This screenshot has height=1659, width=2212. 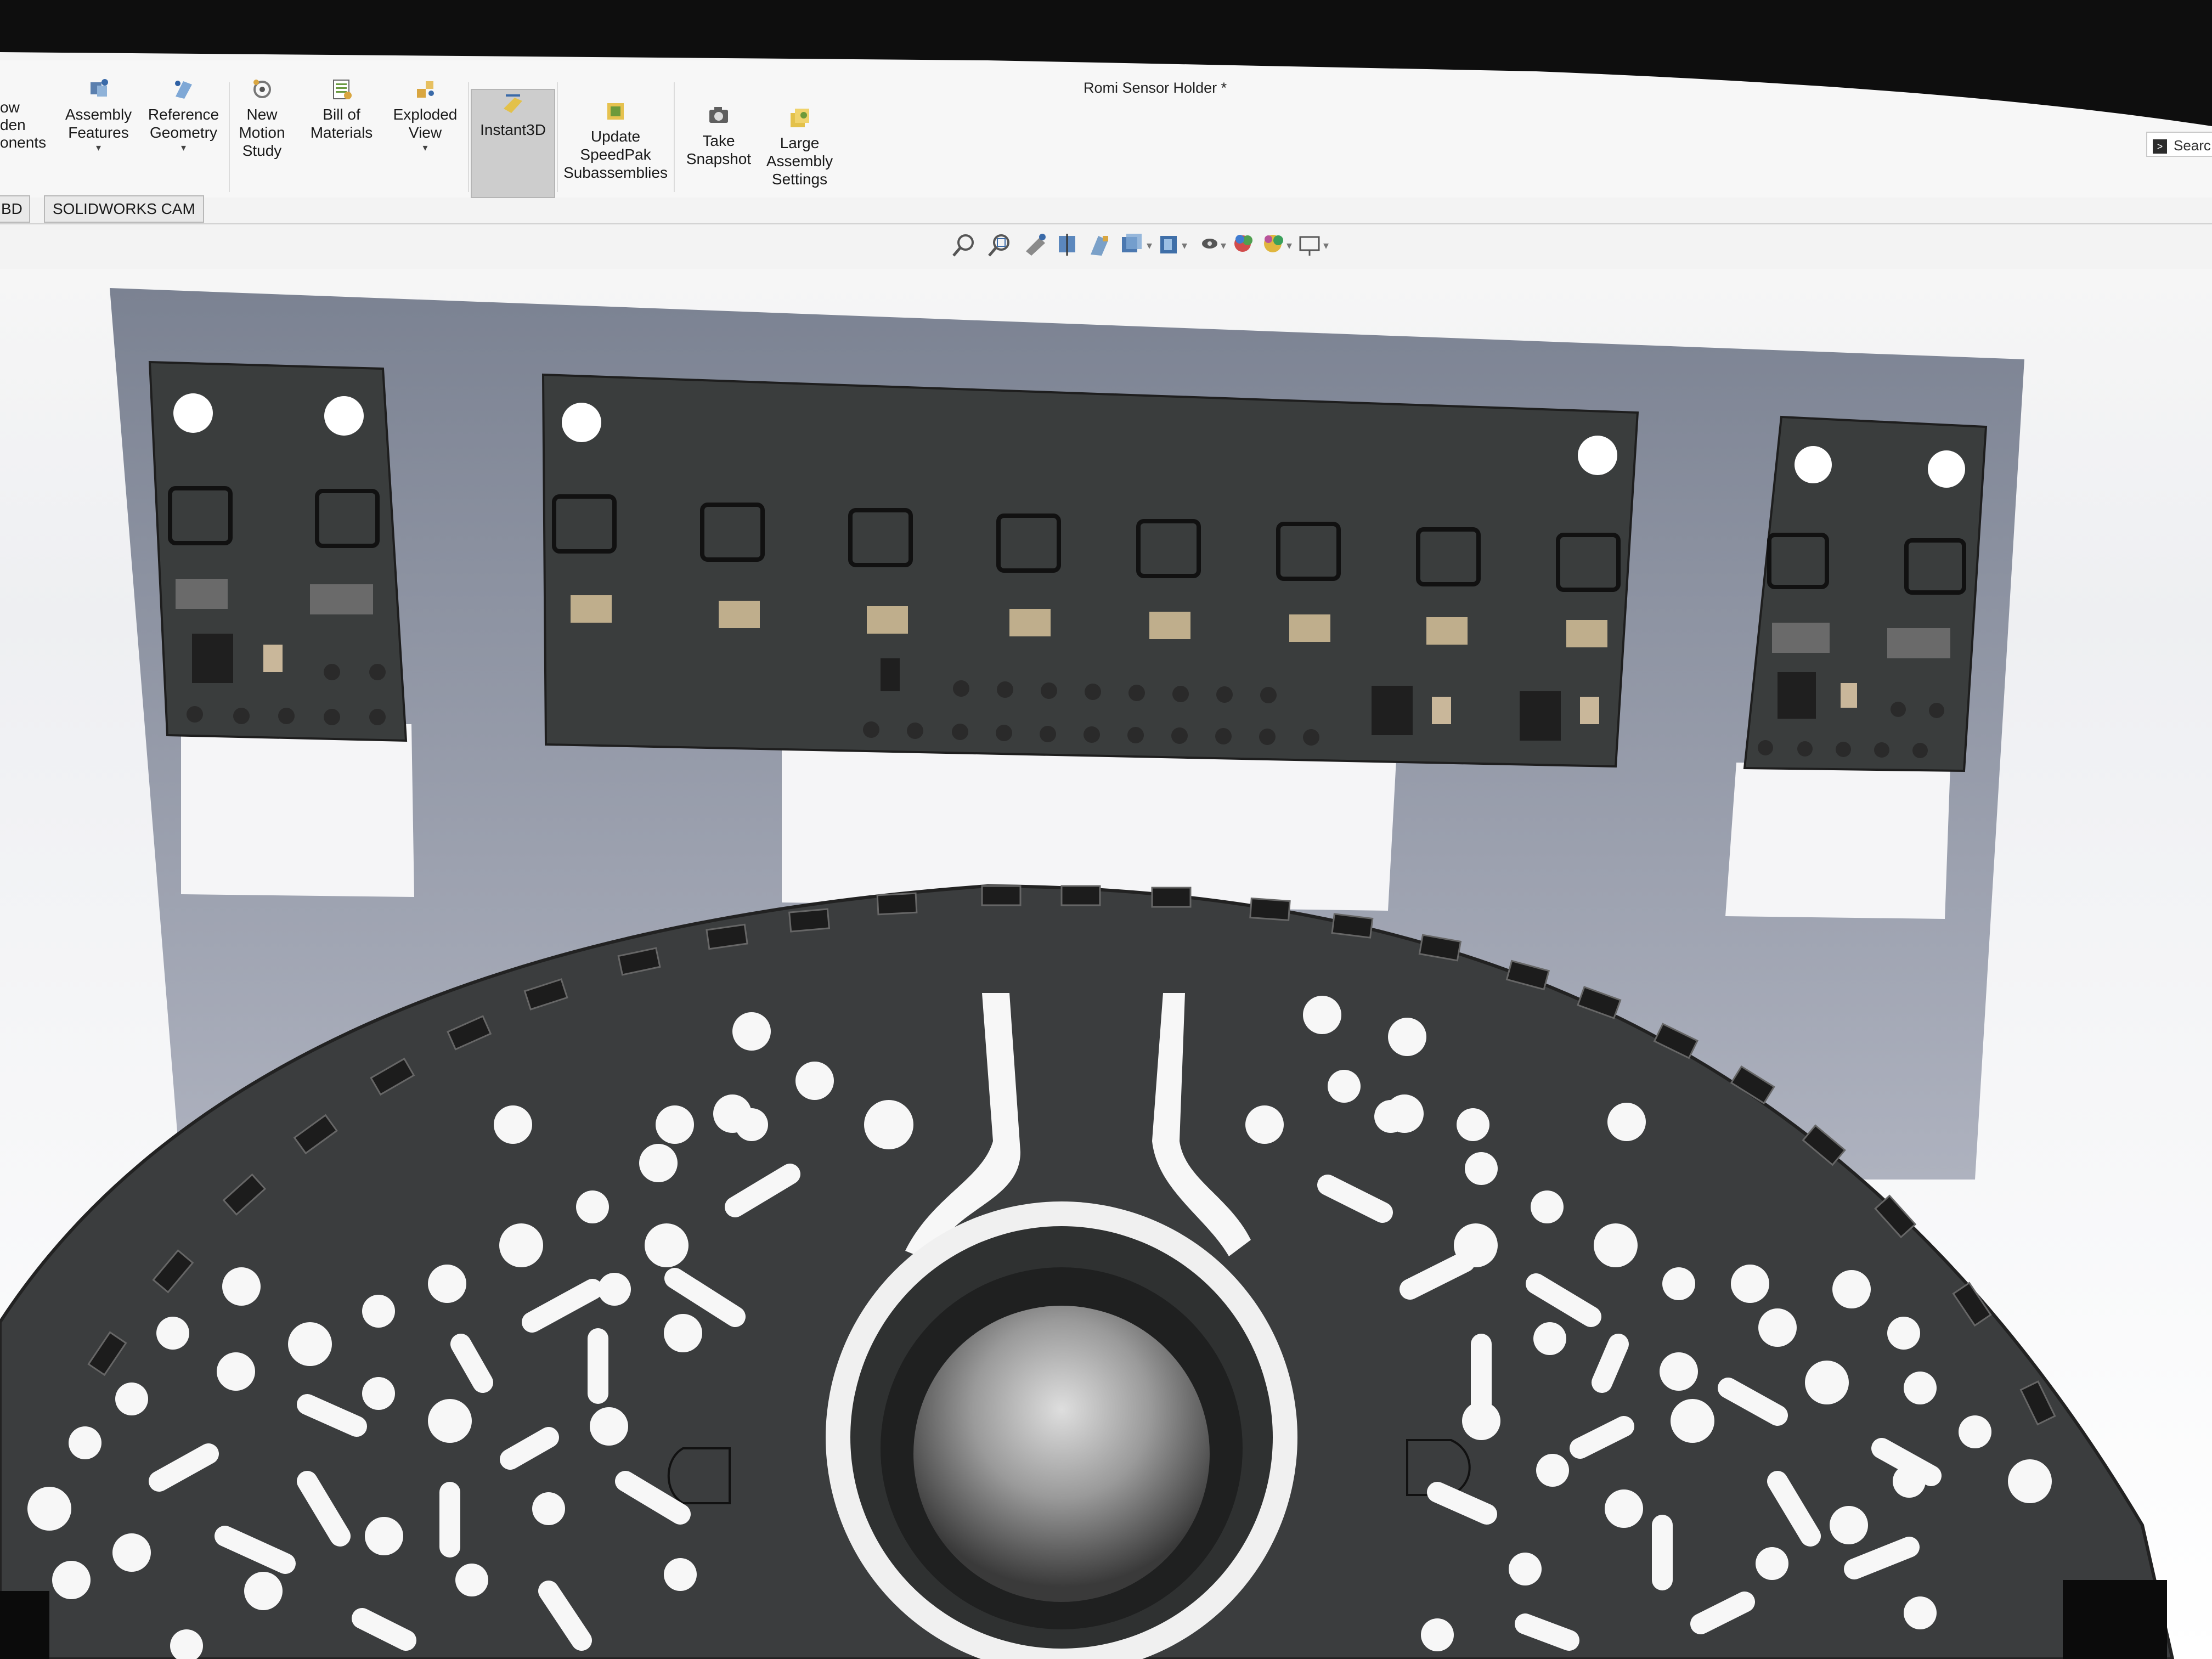 I want to click on dynamic-annotation-icon, so click(x=1099, y=246).